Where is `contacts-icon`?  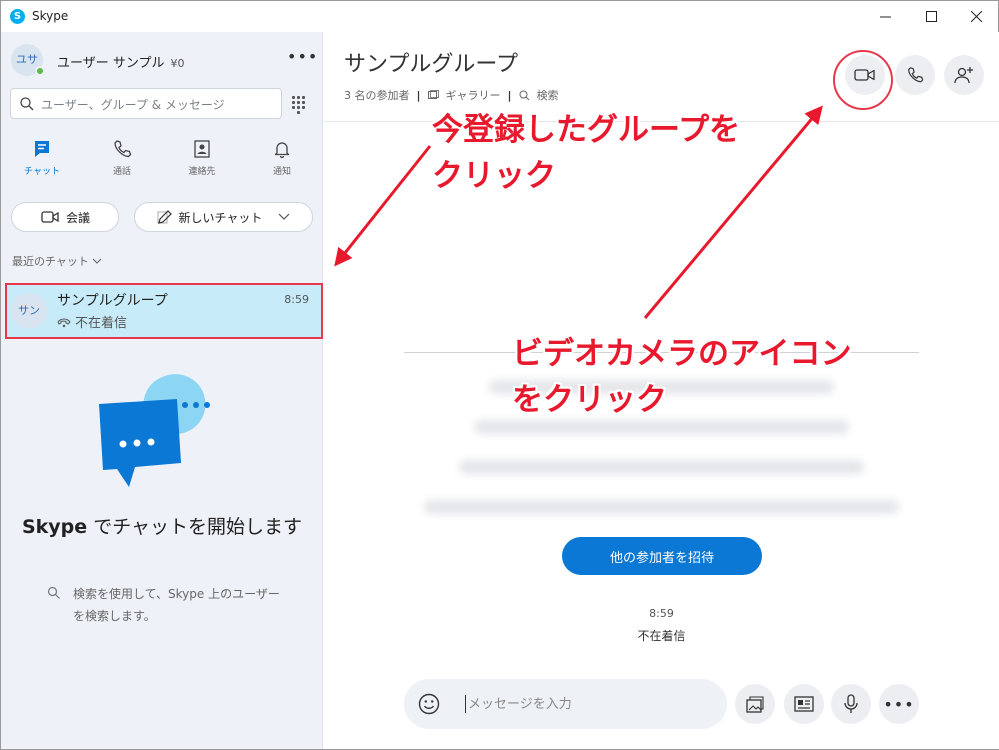 contacts-icon is located at coordinates (202, 149).